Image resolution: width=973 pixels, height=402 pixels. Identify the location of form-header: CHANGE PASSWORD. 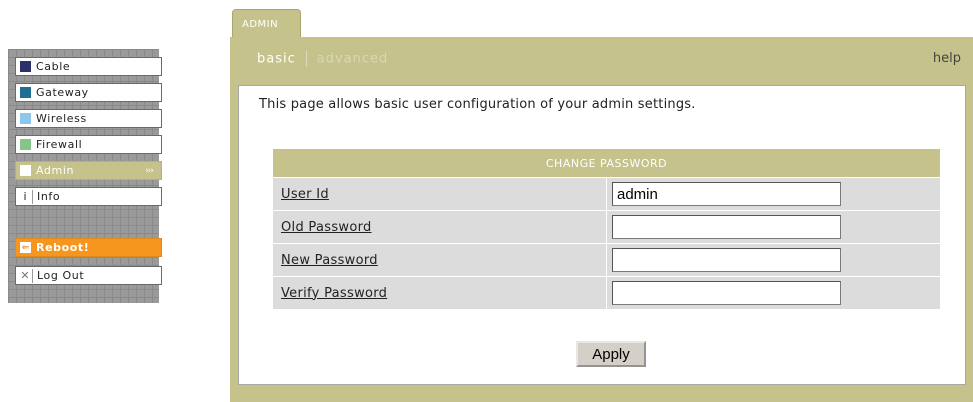
(606, 163).